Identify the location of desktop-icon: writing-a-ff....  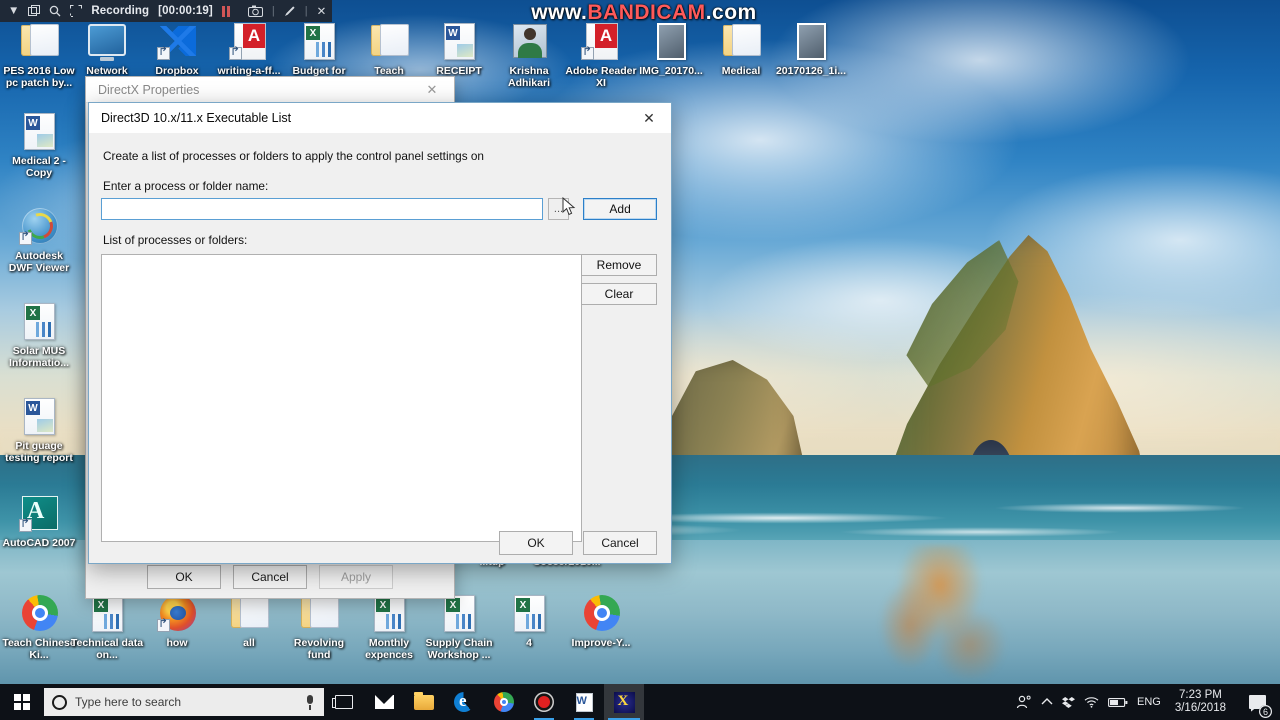
(249, 49).